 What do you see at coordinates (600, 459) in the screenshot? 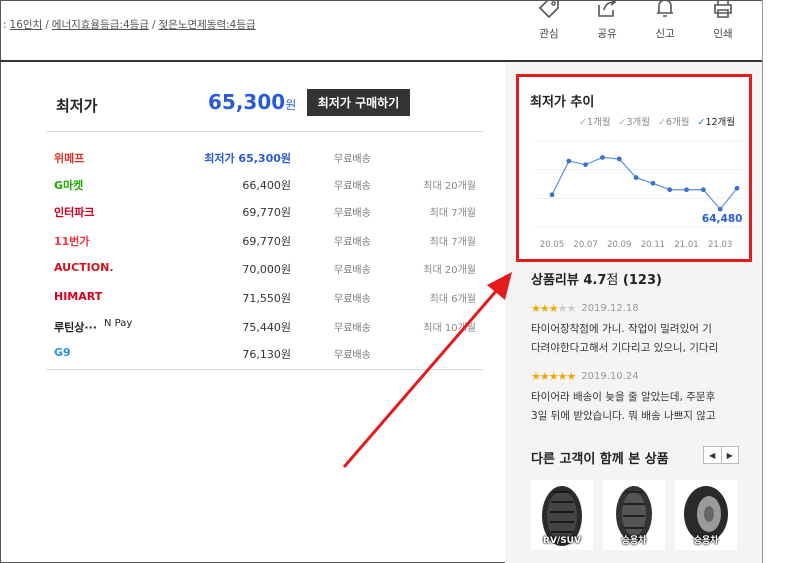
I see `also-viewed-heading: 다른 고객이 함께 본 상품` at bounding box center [600, 459].